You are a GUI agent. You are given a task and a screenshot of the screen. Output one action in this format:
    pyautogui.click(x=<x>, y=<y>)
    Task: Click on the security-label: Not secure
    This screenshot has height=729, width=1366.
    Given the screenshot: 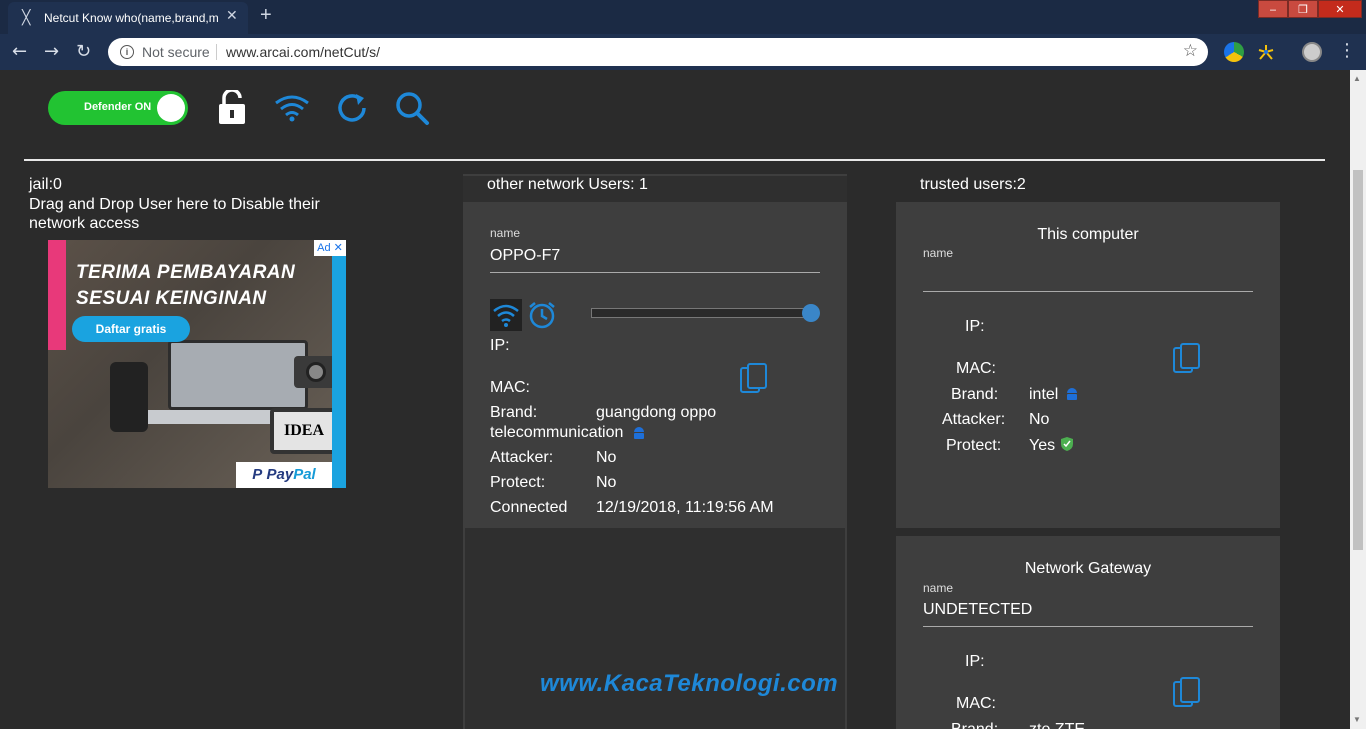 What is the action you would take?
    pyautogui.click(x=176, y=52)
    